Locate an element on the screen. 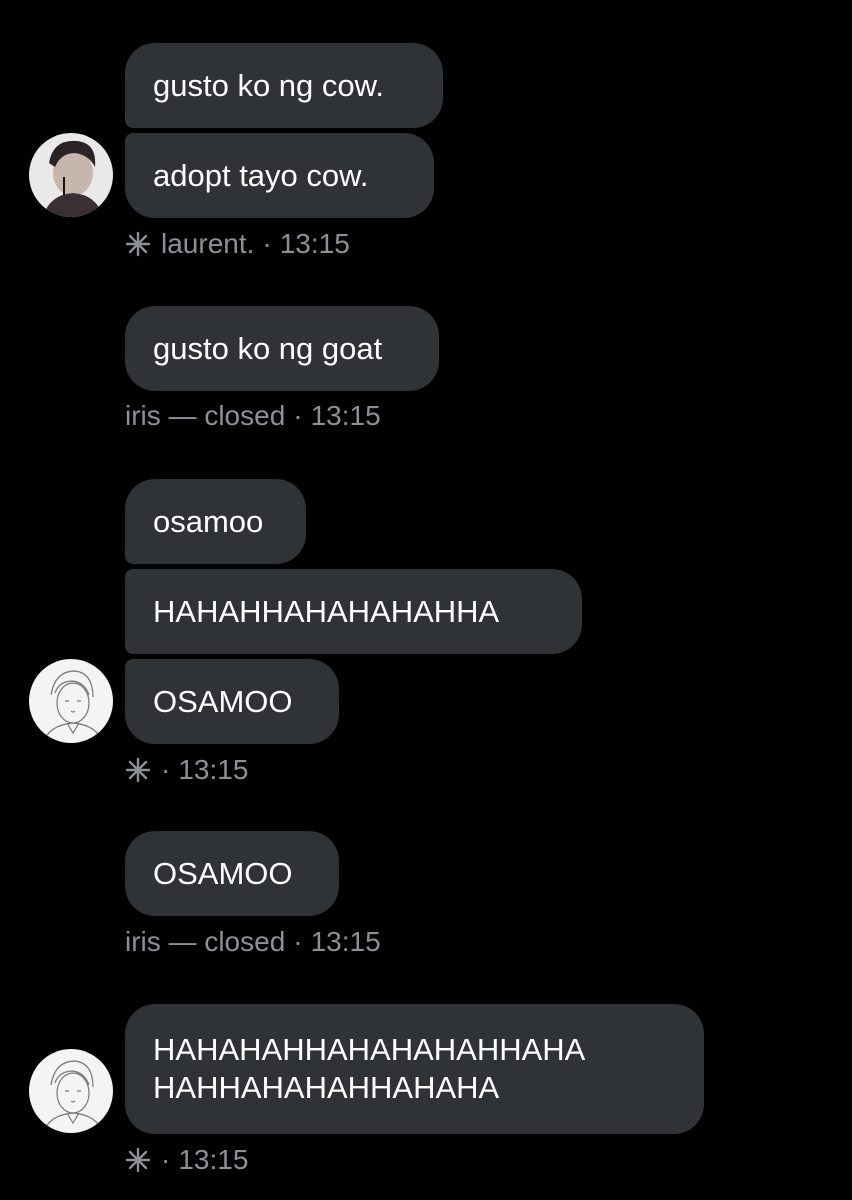 The width and height of the screenshot is (852, 1200). message-bubble: adopt tayo cow. is located at coordinates (279, 175).